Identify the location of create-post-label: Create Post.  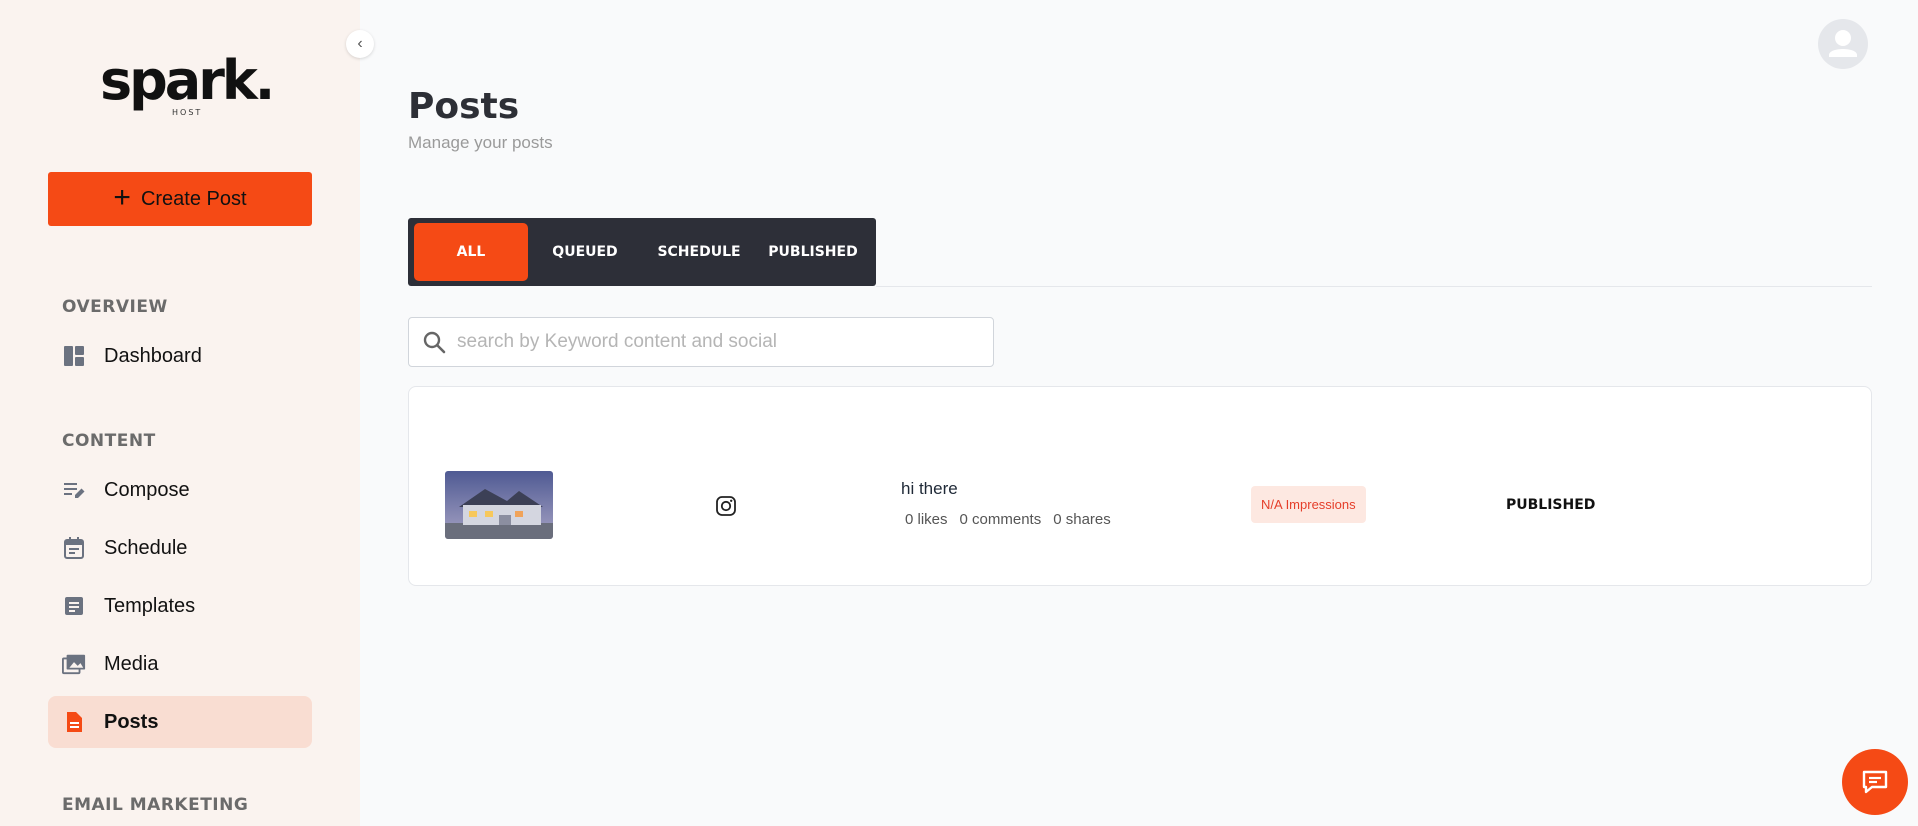
(193, 198).